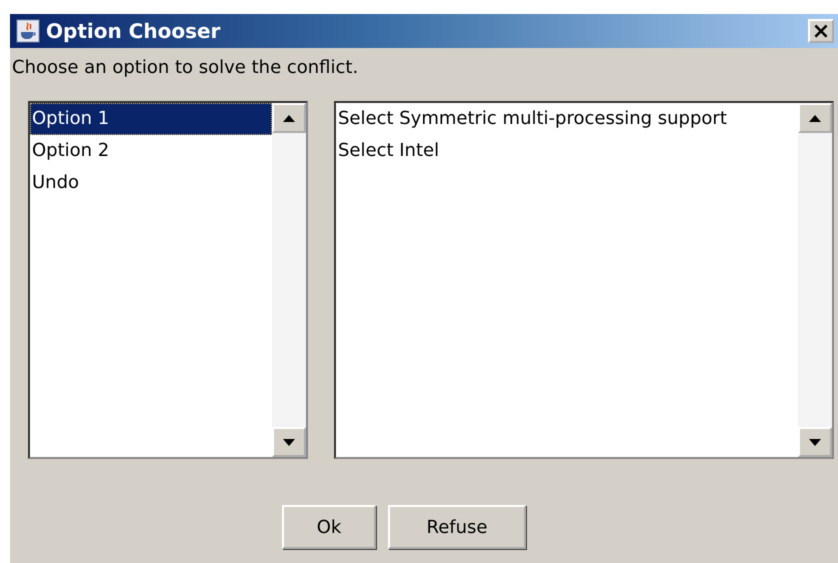 Image resolution: width=838 pixels, height=563 pixels. I want to click on window-title: Option Chooser, so click(134, 31).